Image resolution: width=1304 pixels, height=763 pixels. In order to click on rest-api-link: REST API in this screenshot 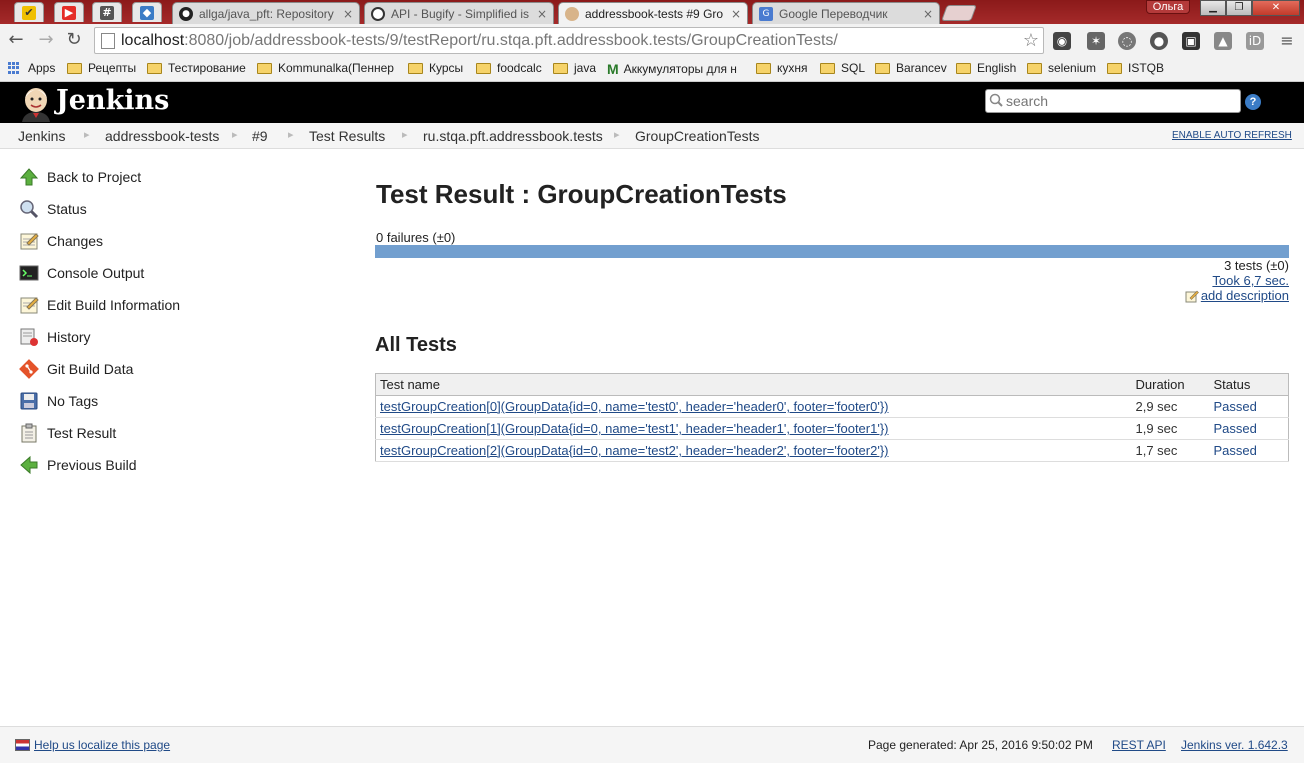, I will do `click(1139, 745)`.